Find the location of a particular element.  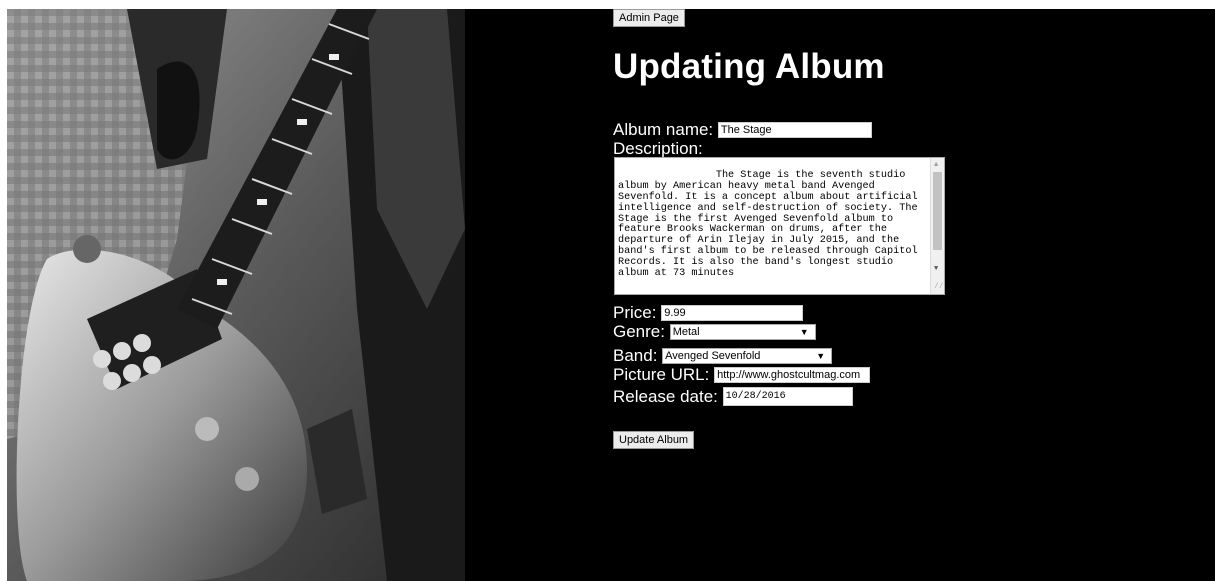

page-title: Updating Album is located at coordinates (749, 66).